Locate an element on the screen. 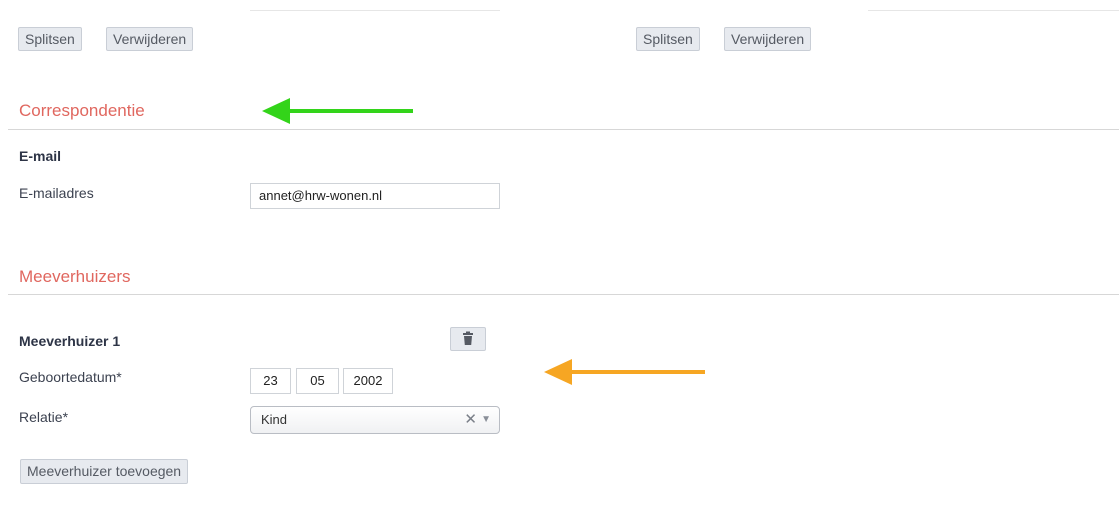 The image size is (1119, 513). trash-icon is located at coordinates (468, 338).